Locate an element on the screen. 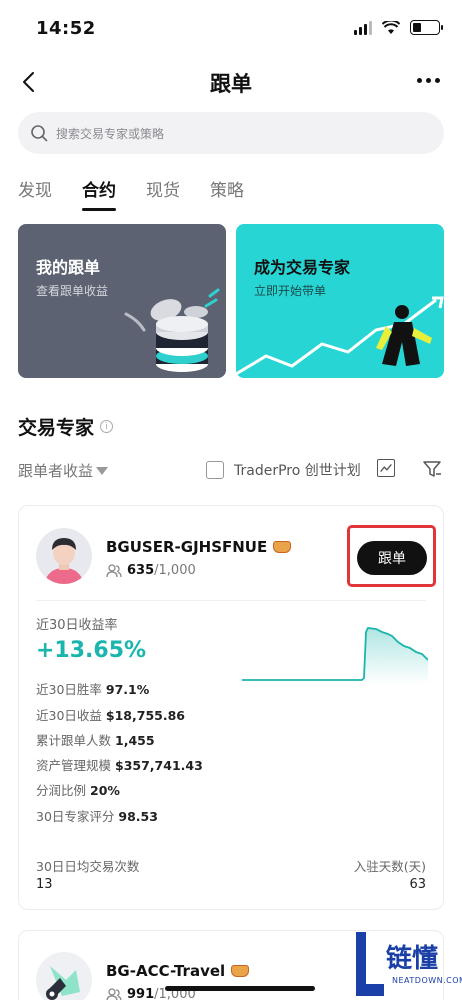  stat-win-rate: 近30日胜率 97.1% is located at coordinates (93, 689).